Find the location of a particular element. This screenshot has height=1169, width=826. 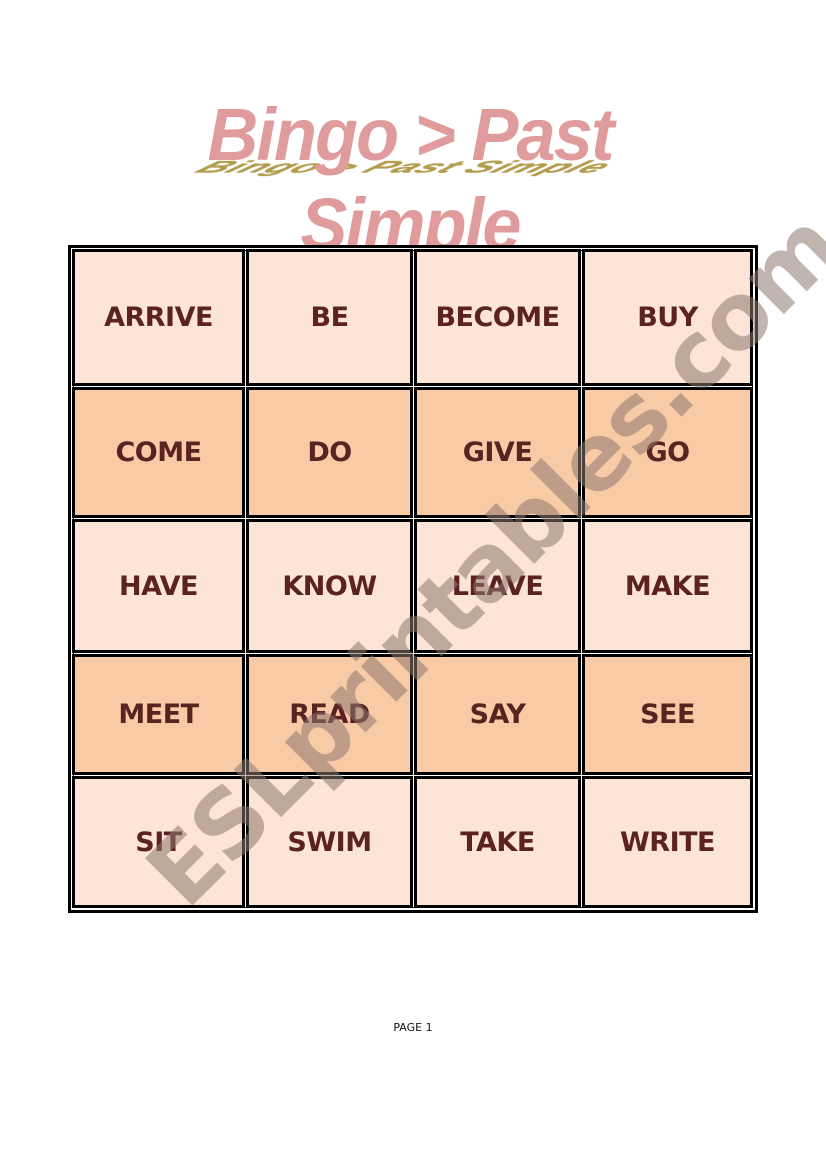

worksheet-title-art: Bingo > Past Simple Bingo > Past Simple is located at coordinates (410, 178).